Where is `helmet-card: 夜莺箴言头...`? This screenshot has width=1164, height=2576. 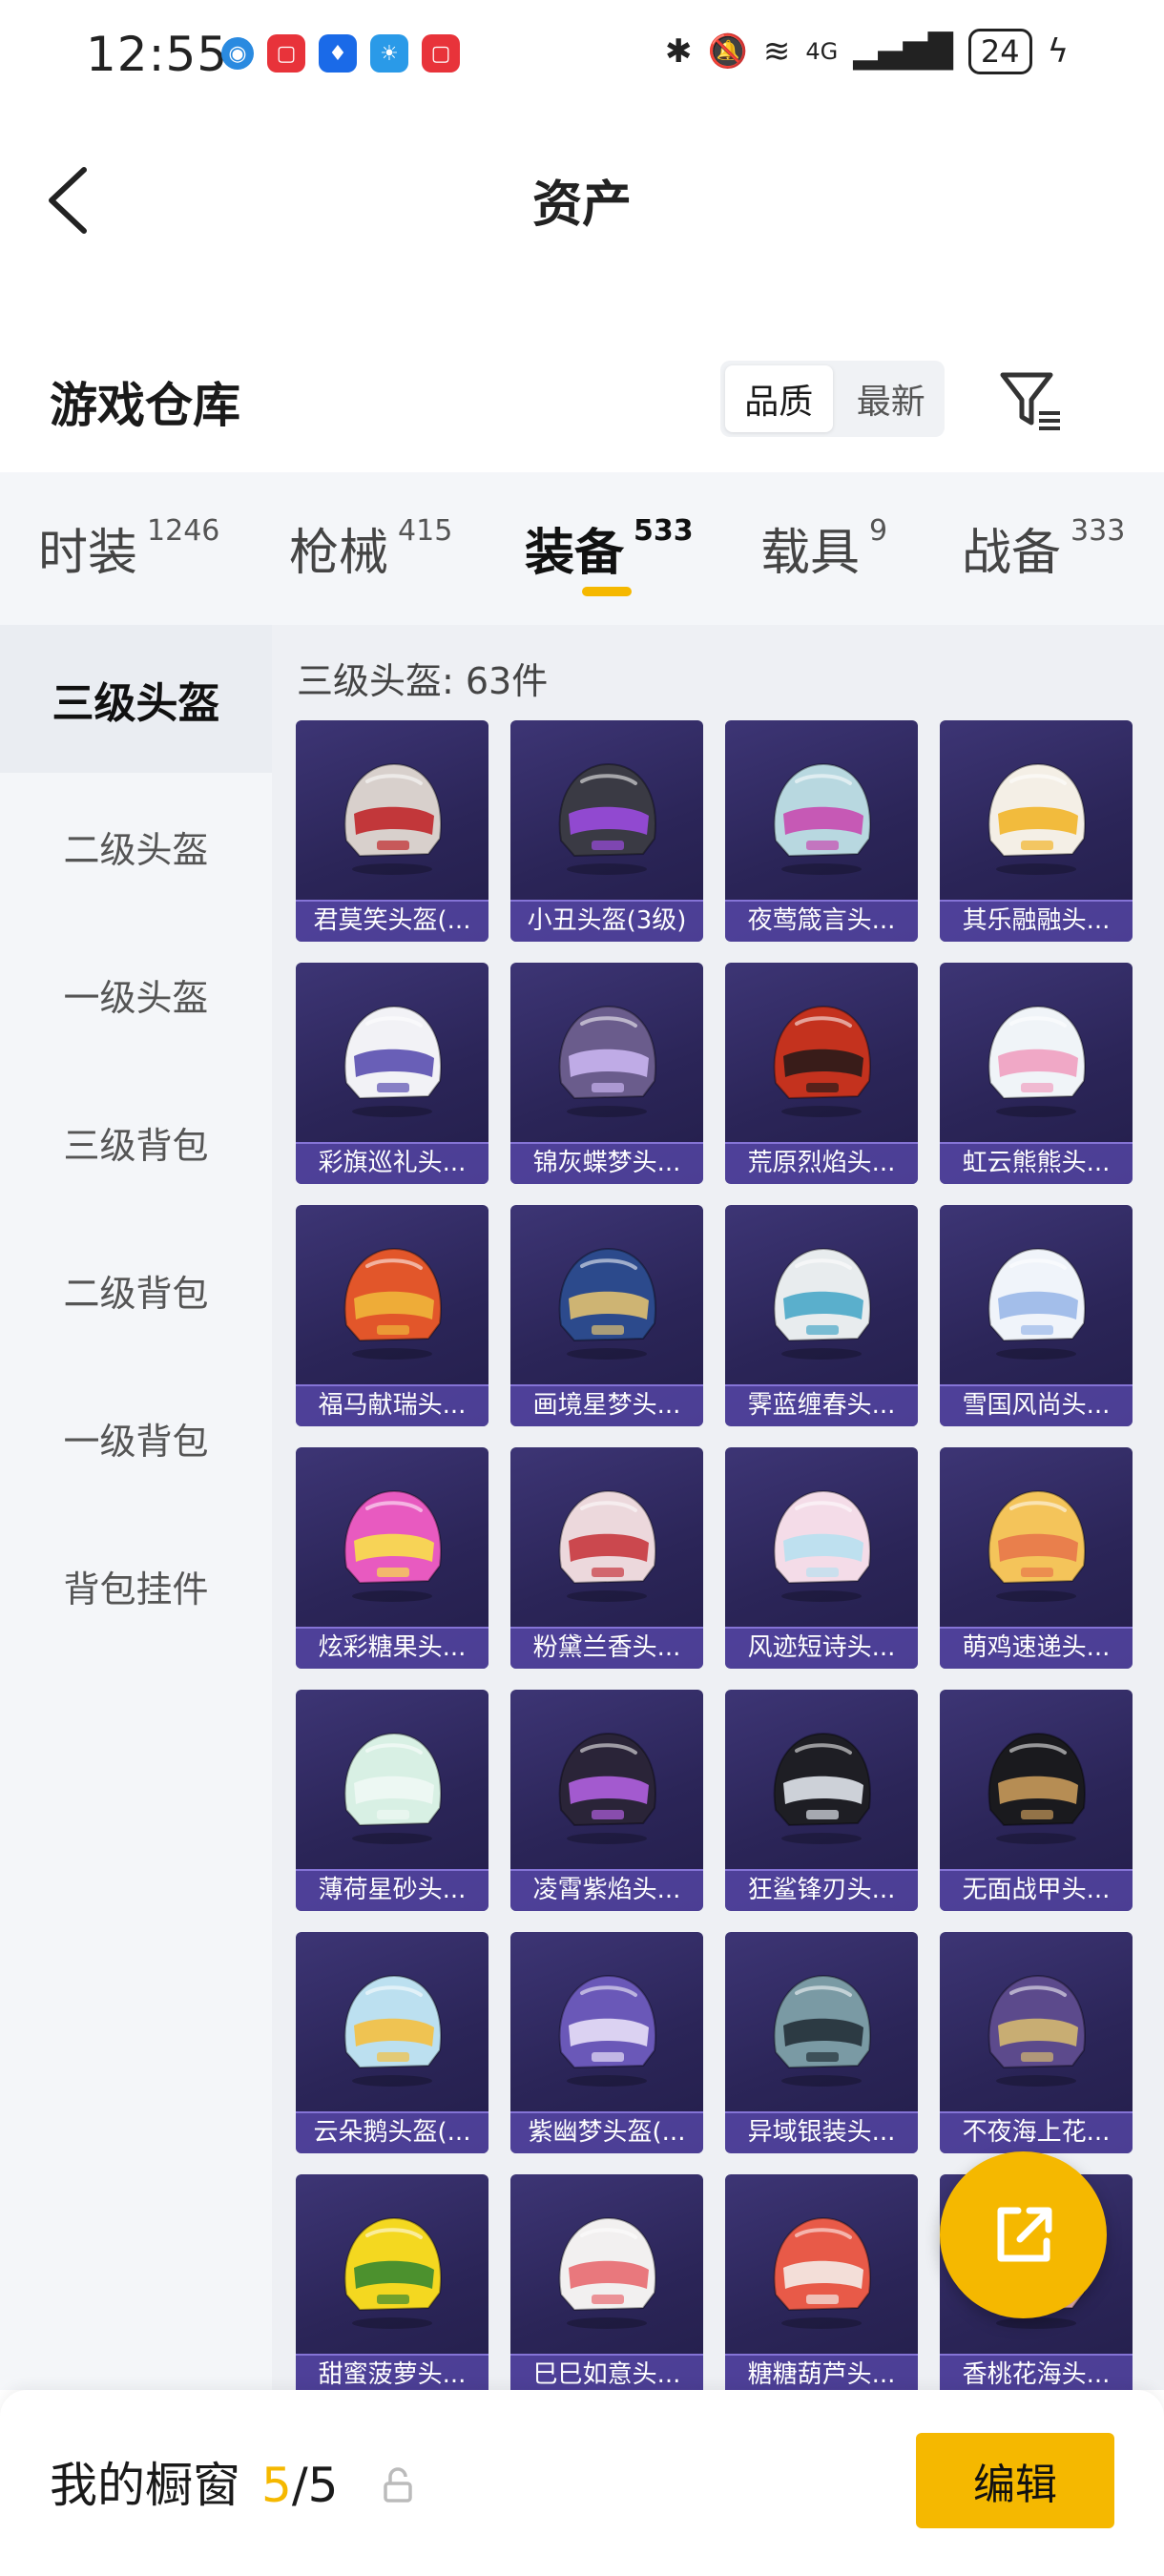
helmet-card: 夜莺箴言头... is located at coordinates (821, 831).